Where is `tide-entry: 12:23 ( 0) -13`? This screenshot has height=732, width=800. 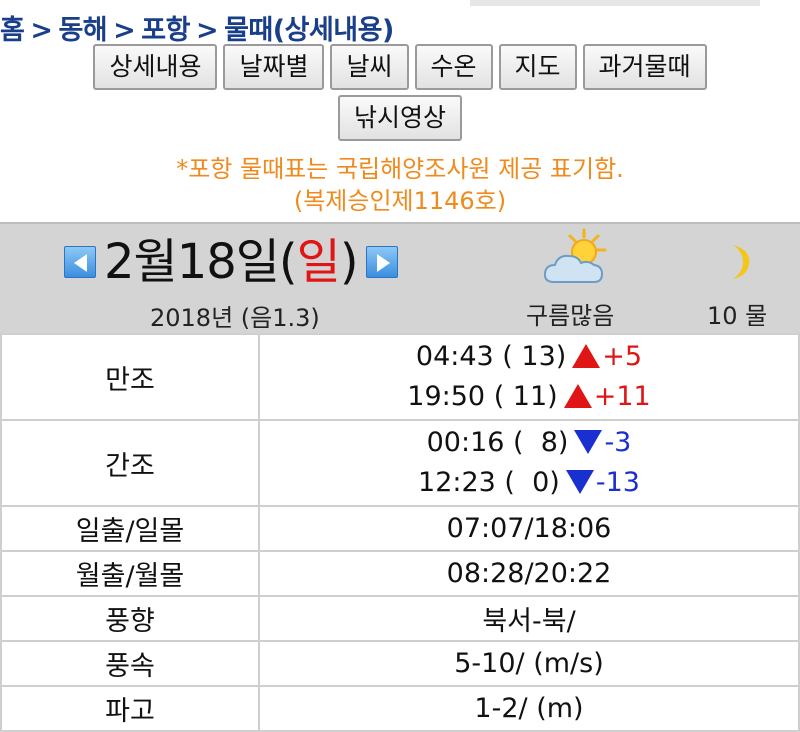 tide-entry: 12:23 ( 0) -13 is located at coordinates (529, 483).